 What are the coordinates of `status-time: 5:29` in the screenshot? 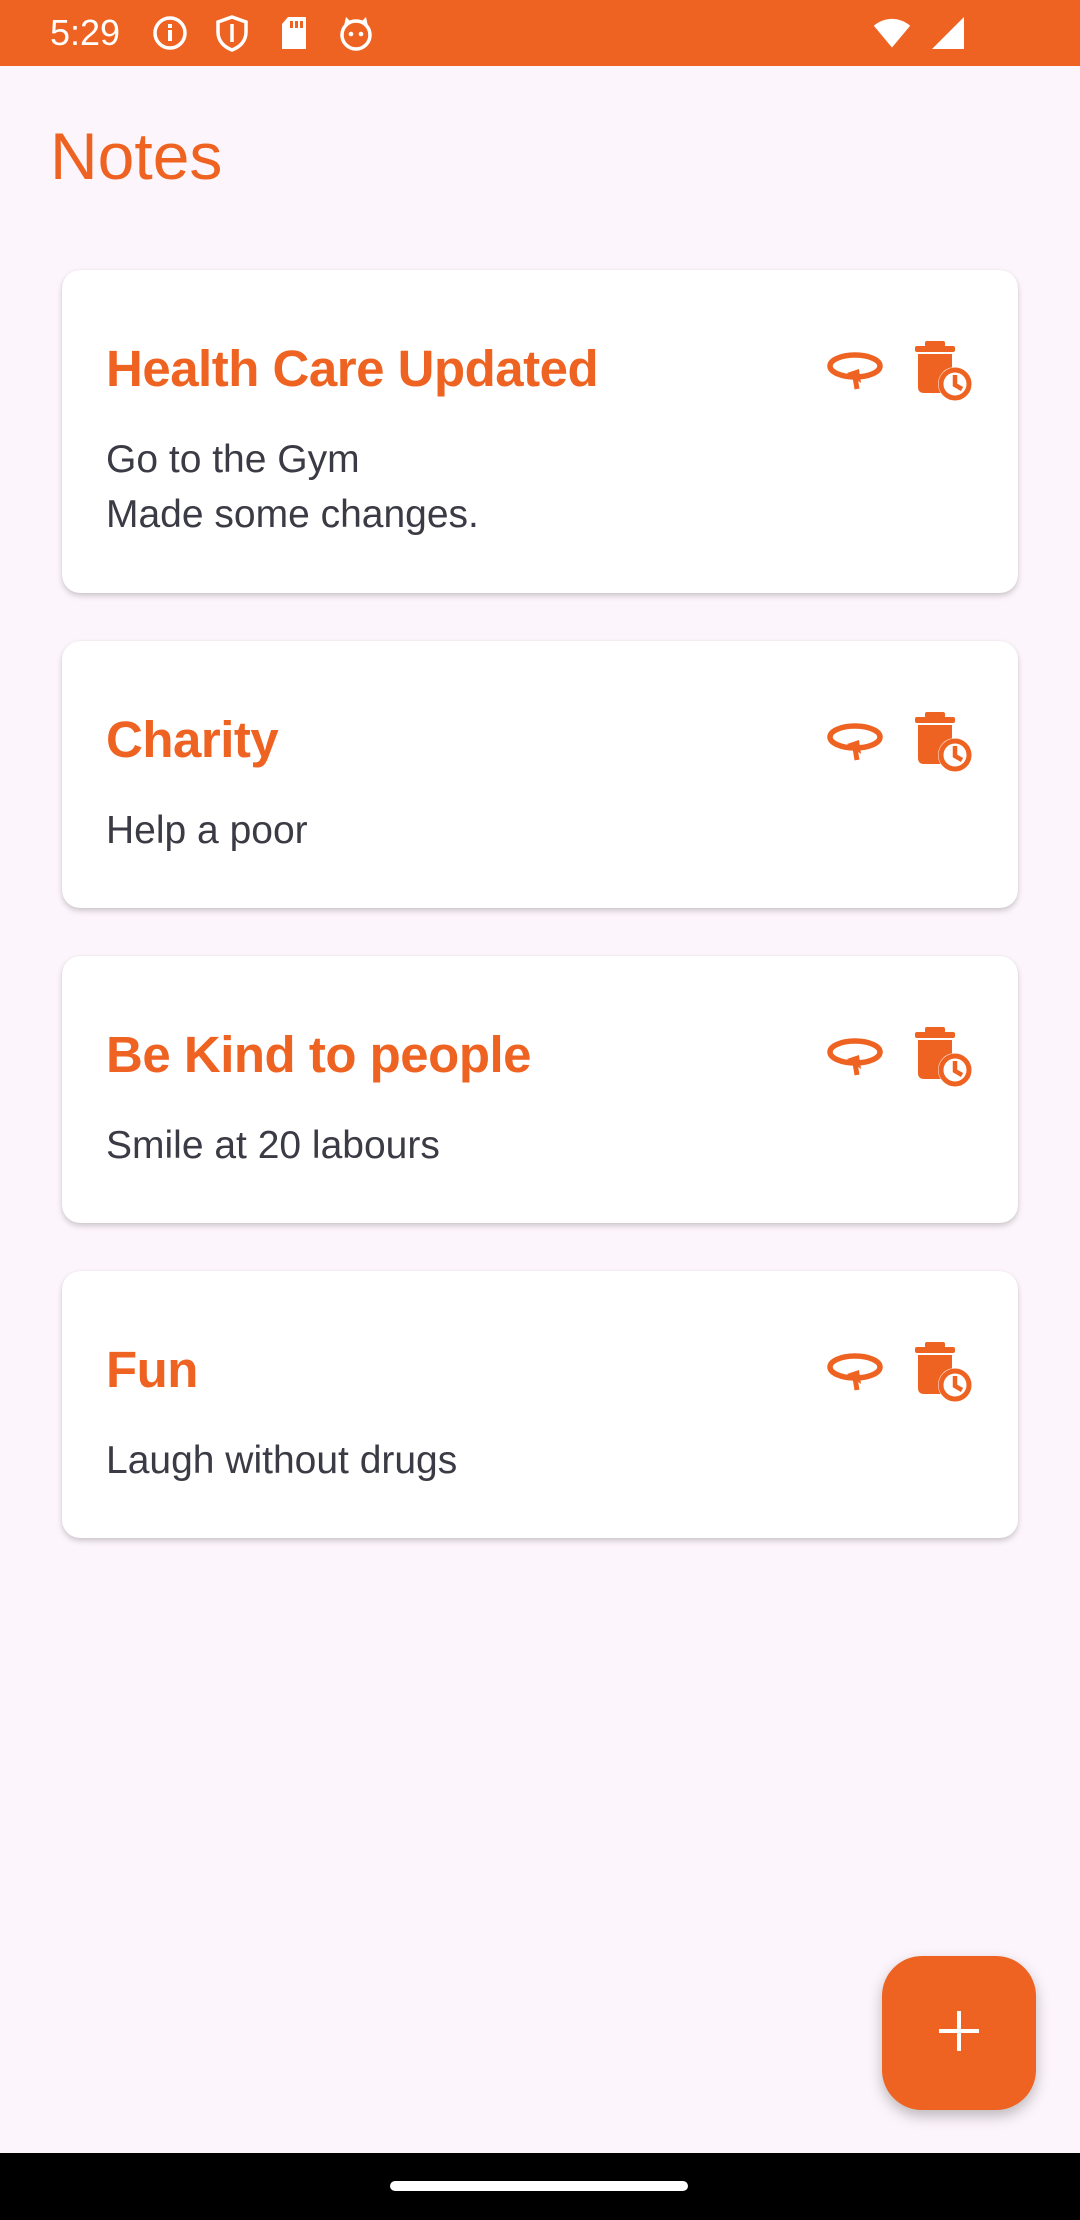 It's located at (85, 32).